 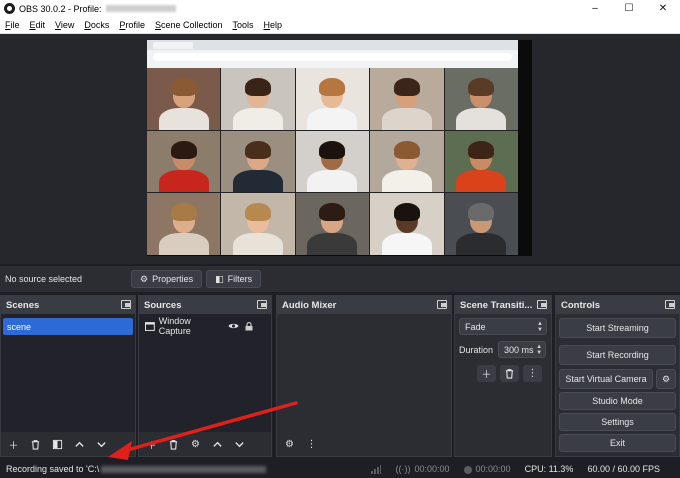 What do you see at coordinates (243, 25) in the screenshot?
I see `menu-tools: Tools` at bounding box center [243, 25].